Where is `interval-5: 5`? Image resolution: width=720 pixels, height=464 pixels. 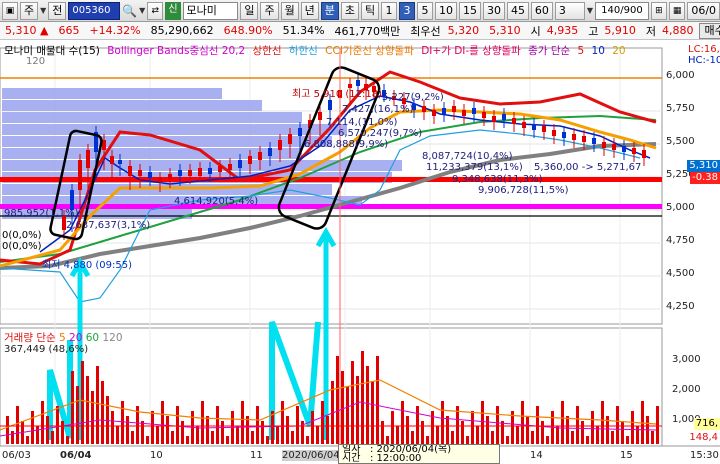 interval-5: 5 is located at coordinates (425, 10).